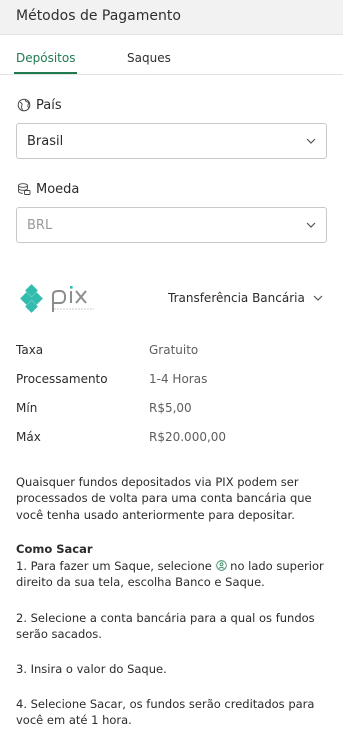 Image resolution: width=343 pixels, height=750 pixels. Describe the element at coordinates (49, 105) in the screenshot. I see `country-label: País` at that location.